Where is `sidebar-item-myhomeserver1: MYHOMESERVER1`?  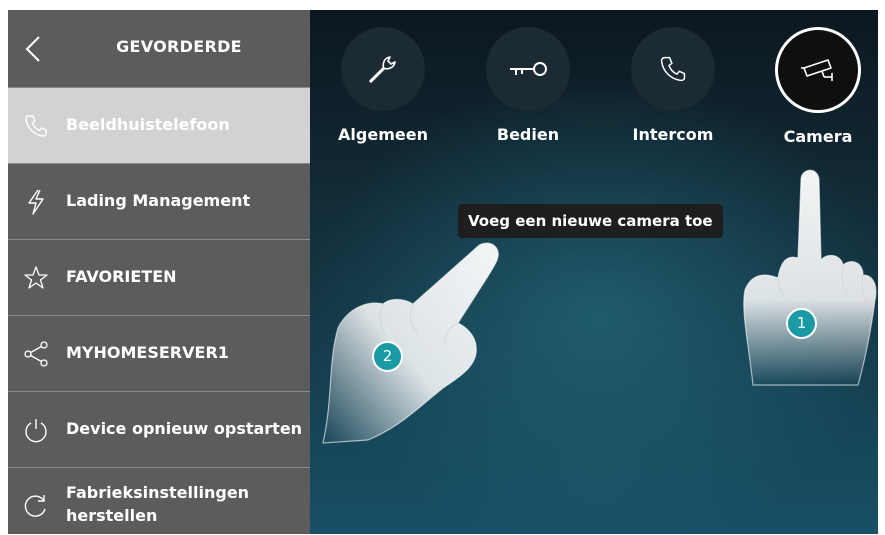 sidebar-item-myhomeserver1: MYHOMESERVER1 is located at coordinates (159, 354).